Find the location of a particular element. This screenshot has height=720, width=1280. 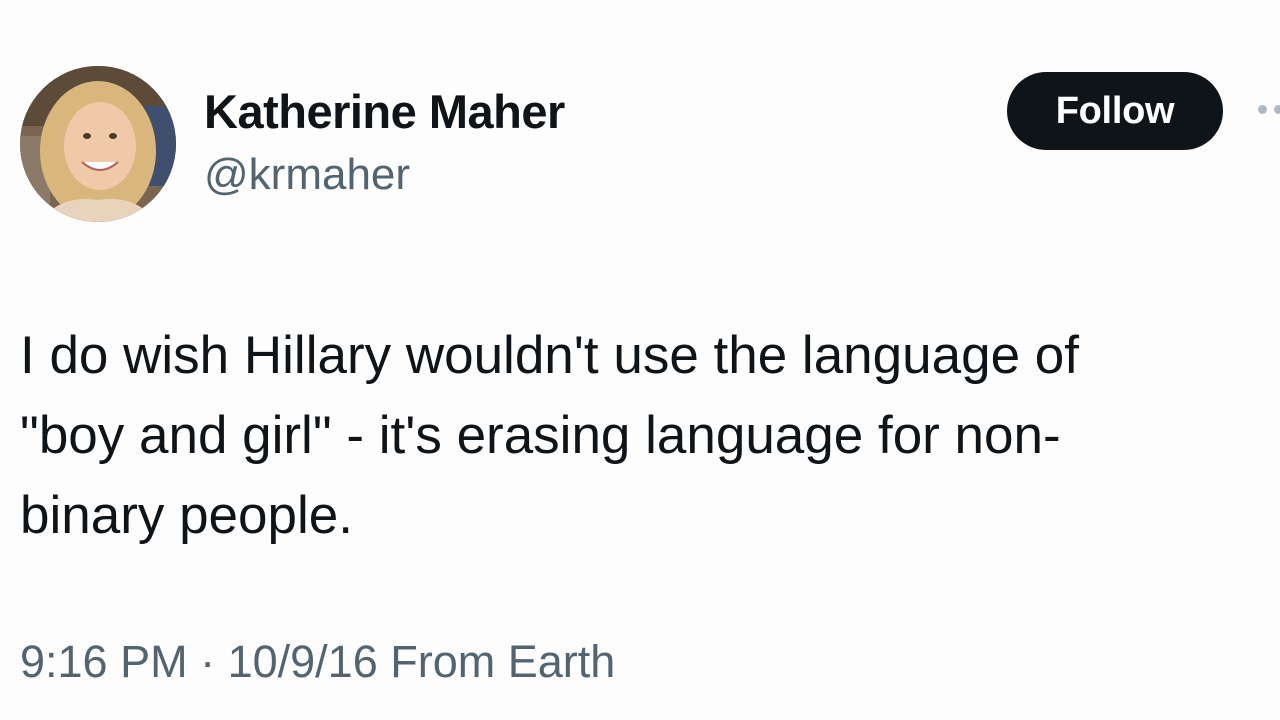

author-display-name: Katherine Maher is located at coordinates (384, 111).